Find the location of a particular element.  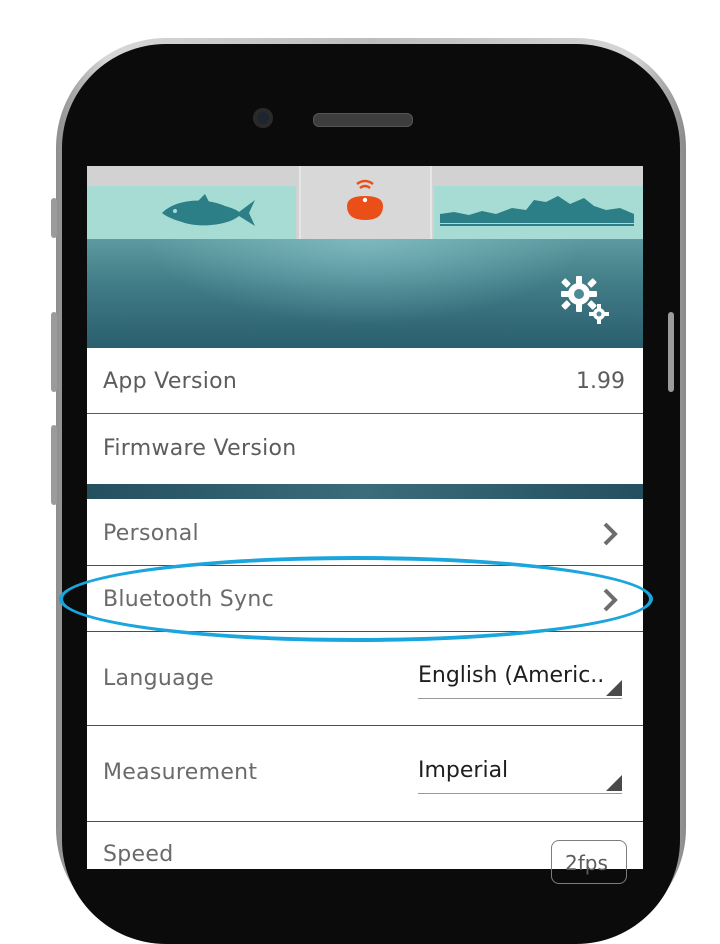

section-divider is located at coordinates (365, 491).